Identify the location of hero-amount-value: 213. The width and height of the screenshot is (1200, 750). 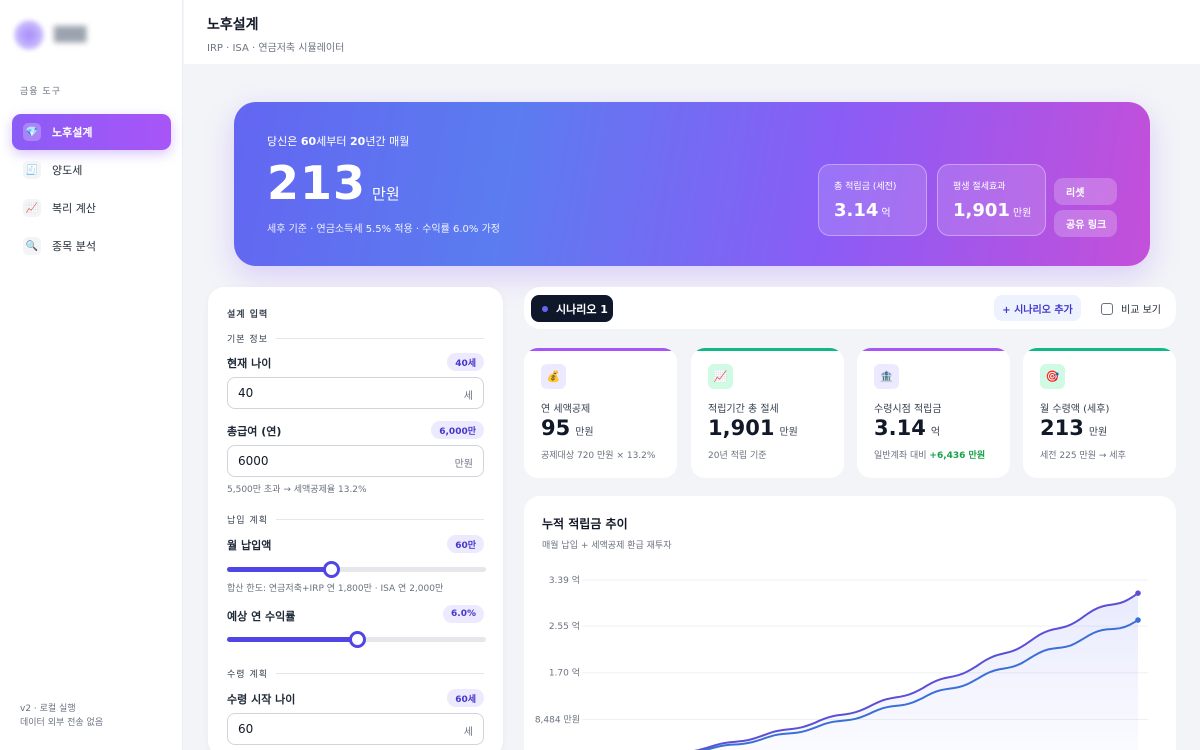
(317, 183).